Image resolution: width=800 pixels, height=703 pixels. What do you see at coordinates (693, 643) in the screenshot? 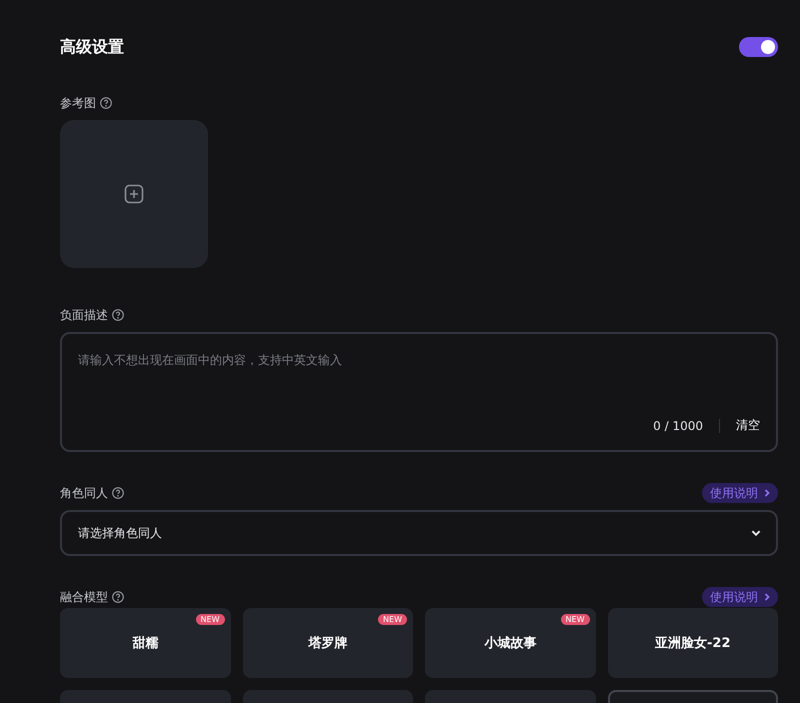
I see `model-card: 亚洲脸女-22` at bounding box center [693, 643].